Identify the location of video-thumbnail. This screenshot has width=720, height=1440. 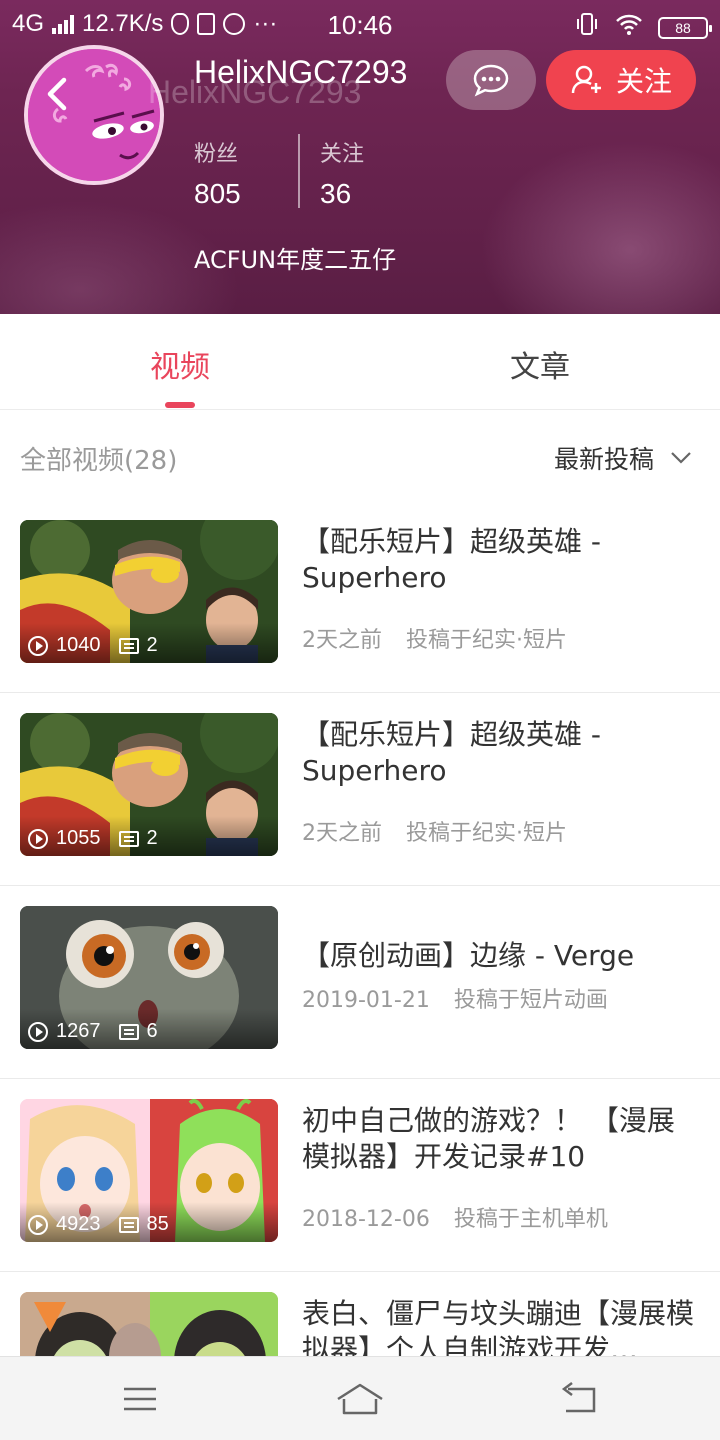
(149, 1324).